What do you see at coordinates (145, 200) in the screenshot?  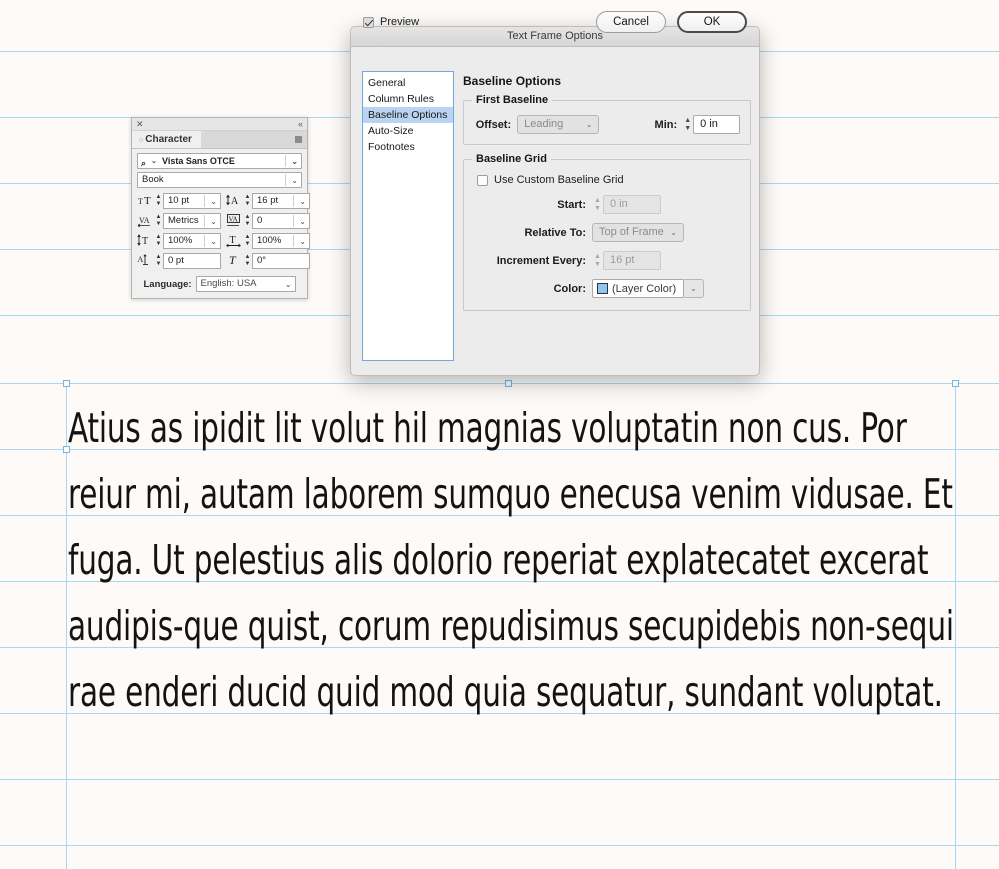 I see `font-size-icon: T T` at bounding box center [145, 200].